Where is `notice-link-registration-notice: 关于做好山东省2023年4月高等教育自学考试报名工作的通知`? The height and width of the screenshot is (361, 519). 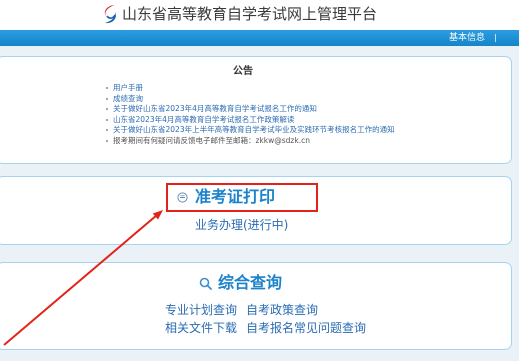 notice-link-registration-notice: 关于做好山东省2023年4月高等教育自学考试报名工作的通知 is located at coordinates (215, 109).